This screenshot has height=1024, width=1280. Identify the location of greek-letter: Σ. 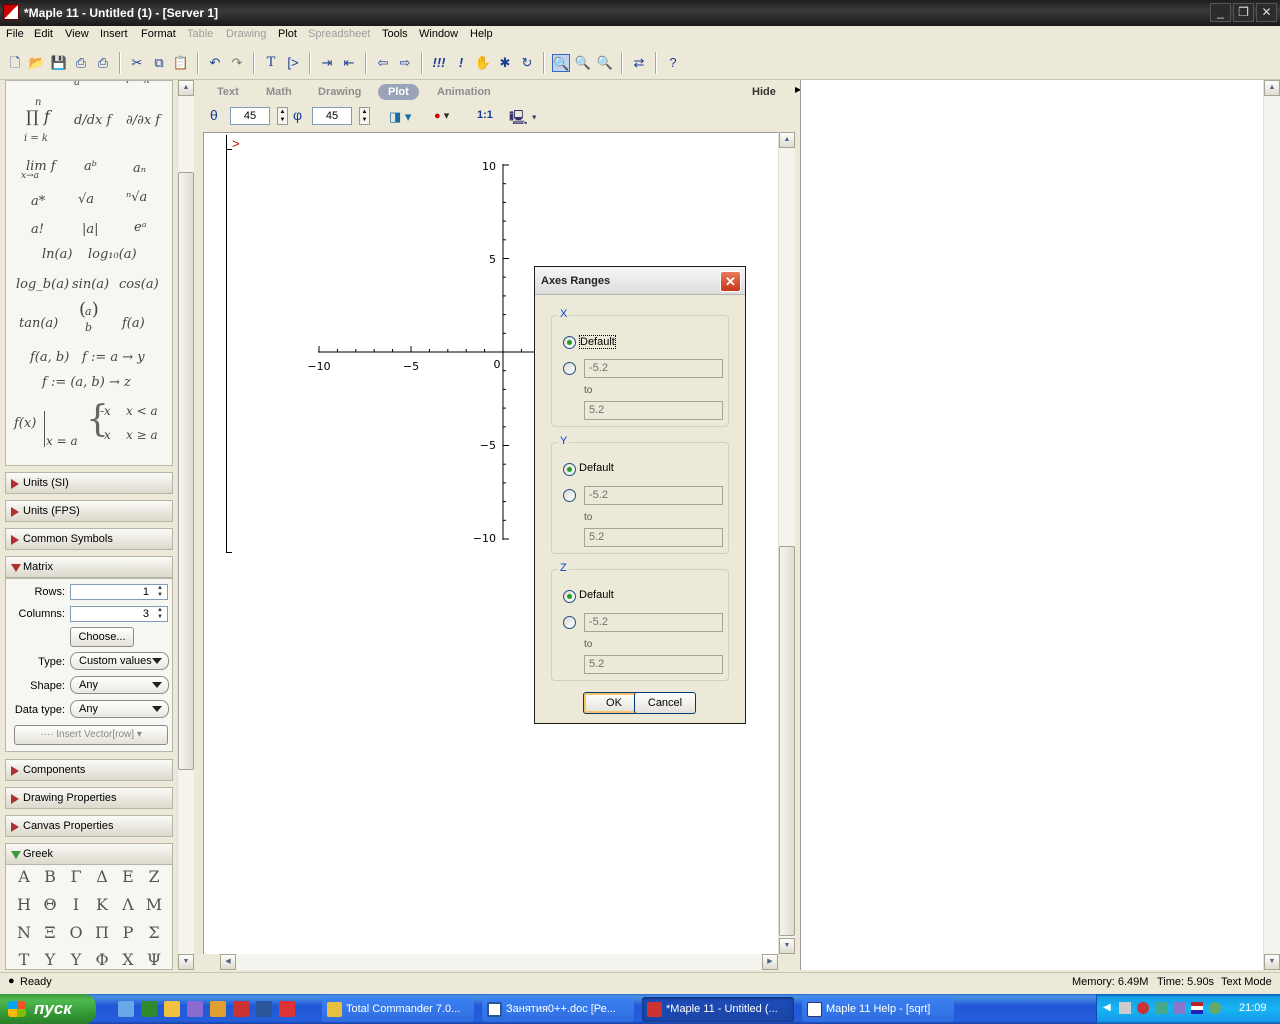
(154, 932).